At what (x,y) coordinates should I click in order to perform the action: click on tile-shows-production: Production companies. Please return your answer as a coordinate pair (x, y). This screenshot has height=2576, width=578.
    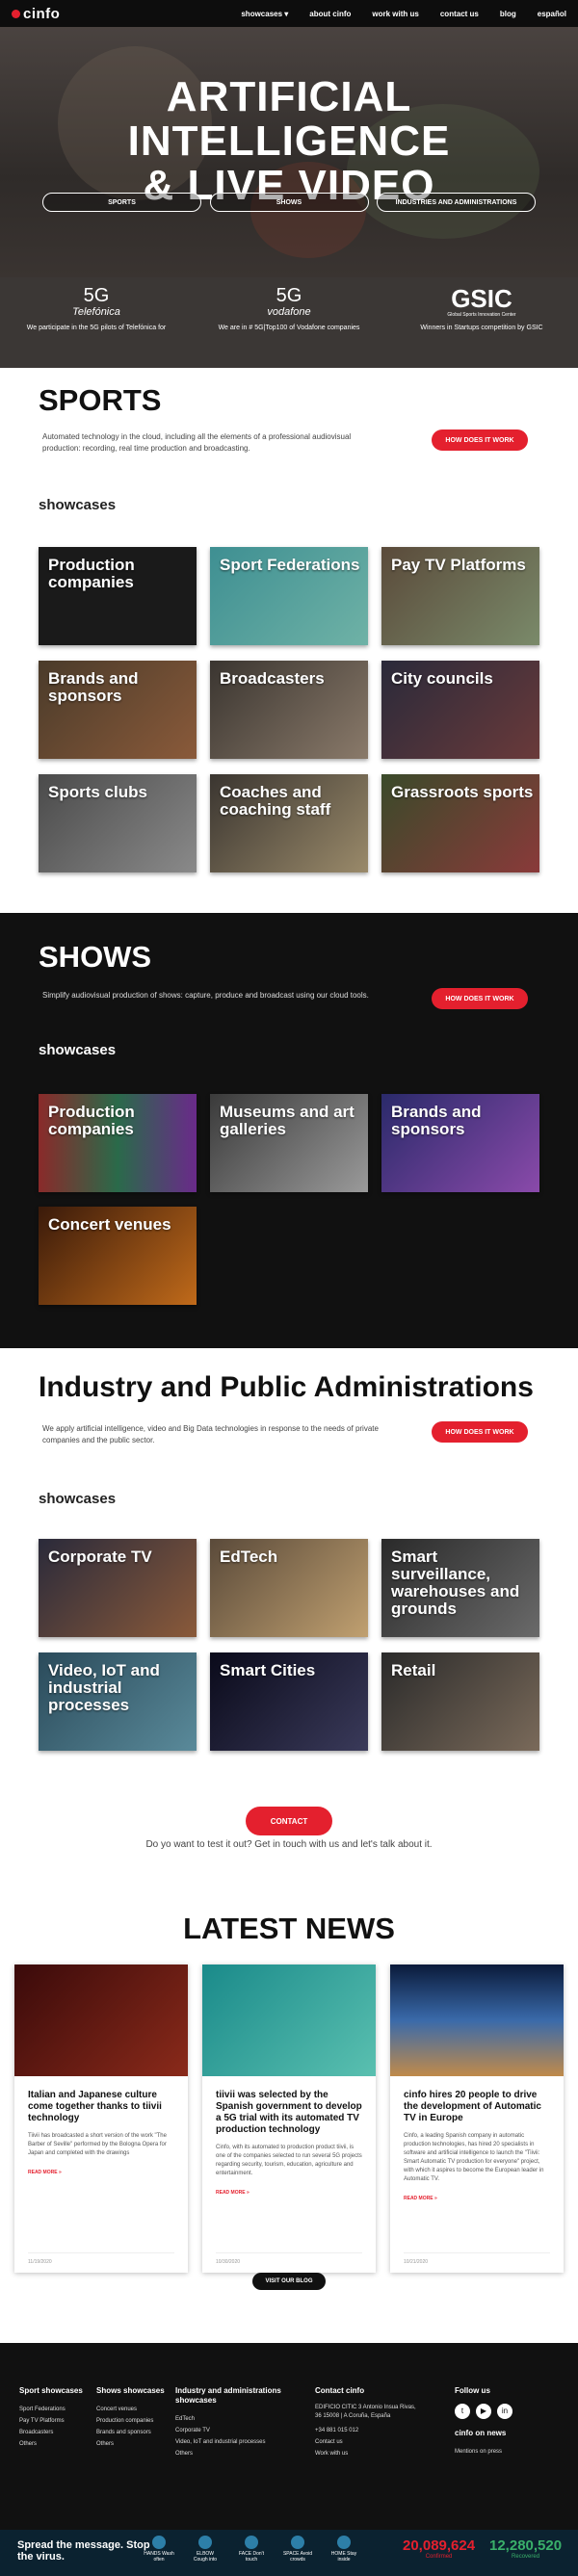
    Looking at the image, I should click on (118, 1143).